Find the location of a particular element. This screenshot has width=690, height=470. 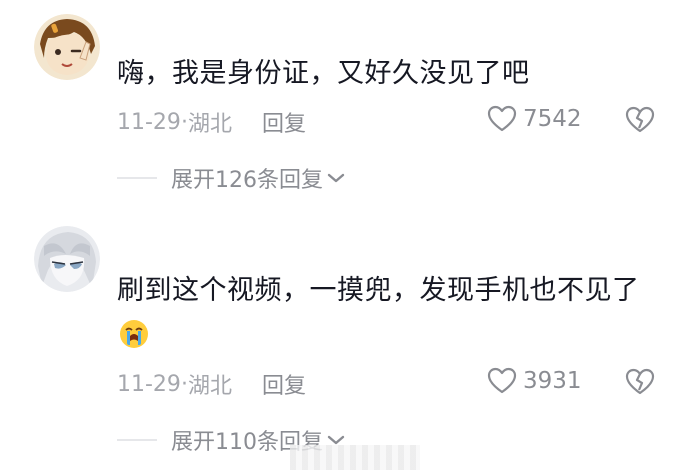

watermark-overlay is located at coordinates (355, 457).